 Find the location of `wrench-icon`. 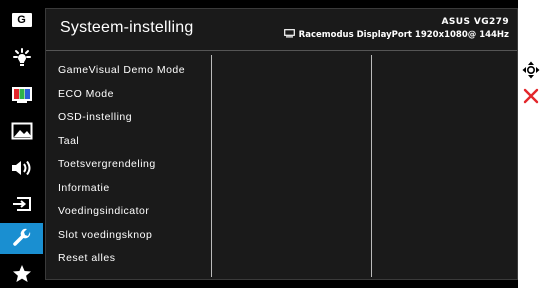

wrench-icon is located at coordinates (22, 239).